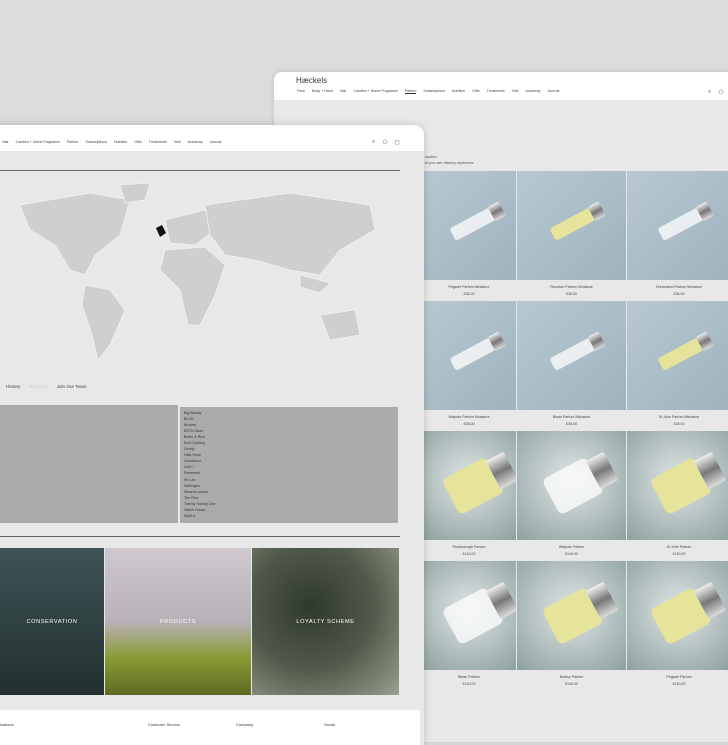 The height and width of the screenshot is (745, 728). Describe the element at coordinates (448, 163) in the screenshot. I see `intro-line: s of your own olfactory experience.` at that location.